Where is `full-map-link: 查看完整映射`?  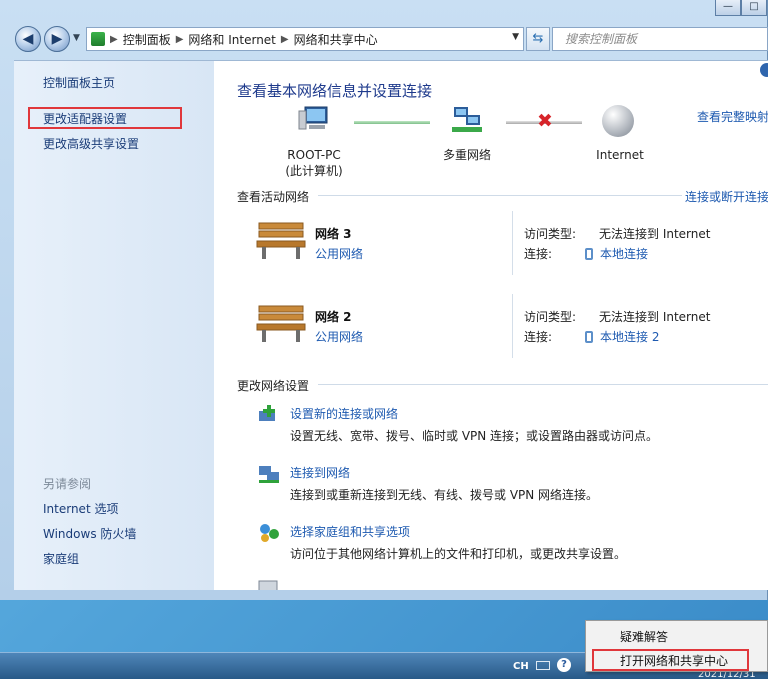 full-map-link: 查看完整映射 is located at coordinates (732, 116).